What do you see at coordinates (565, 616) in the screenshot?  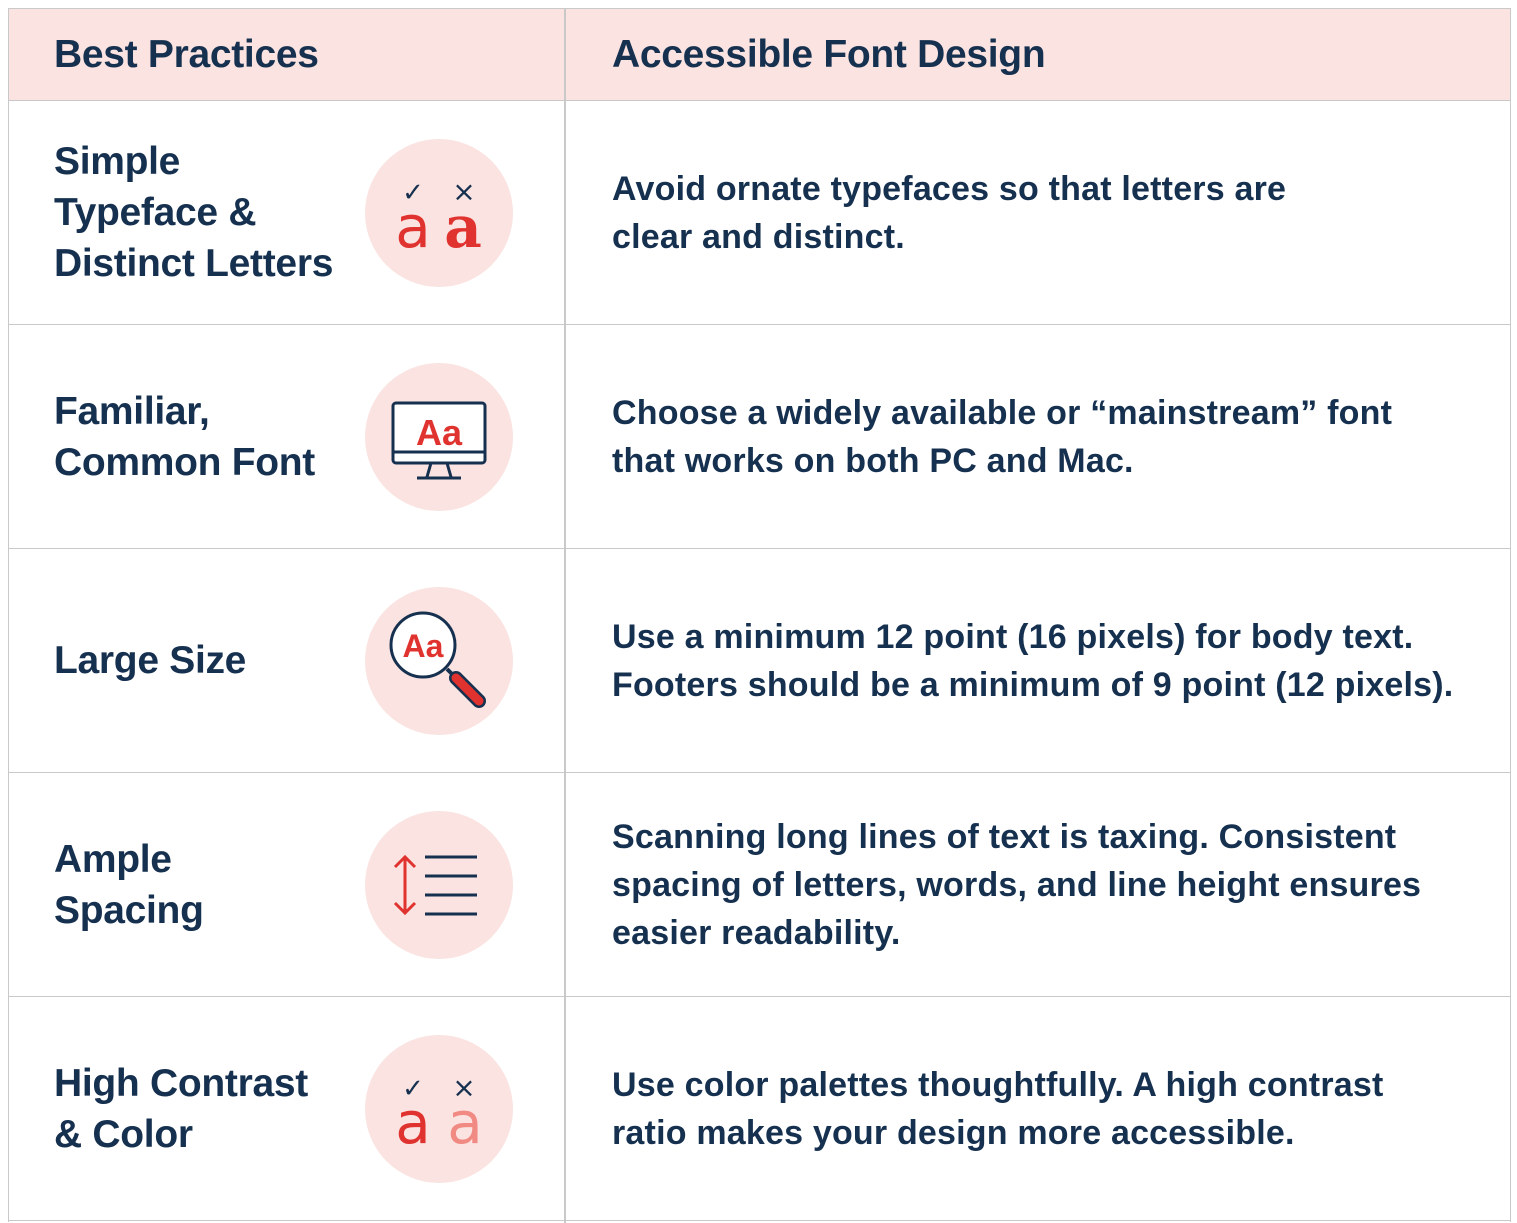 I see `column-divider` at bounding box center [565, 616].